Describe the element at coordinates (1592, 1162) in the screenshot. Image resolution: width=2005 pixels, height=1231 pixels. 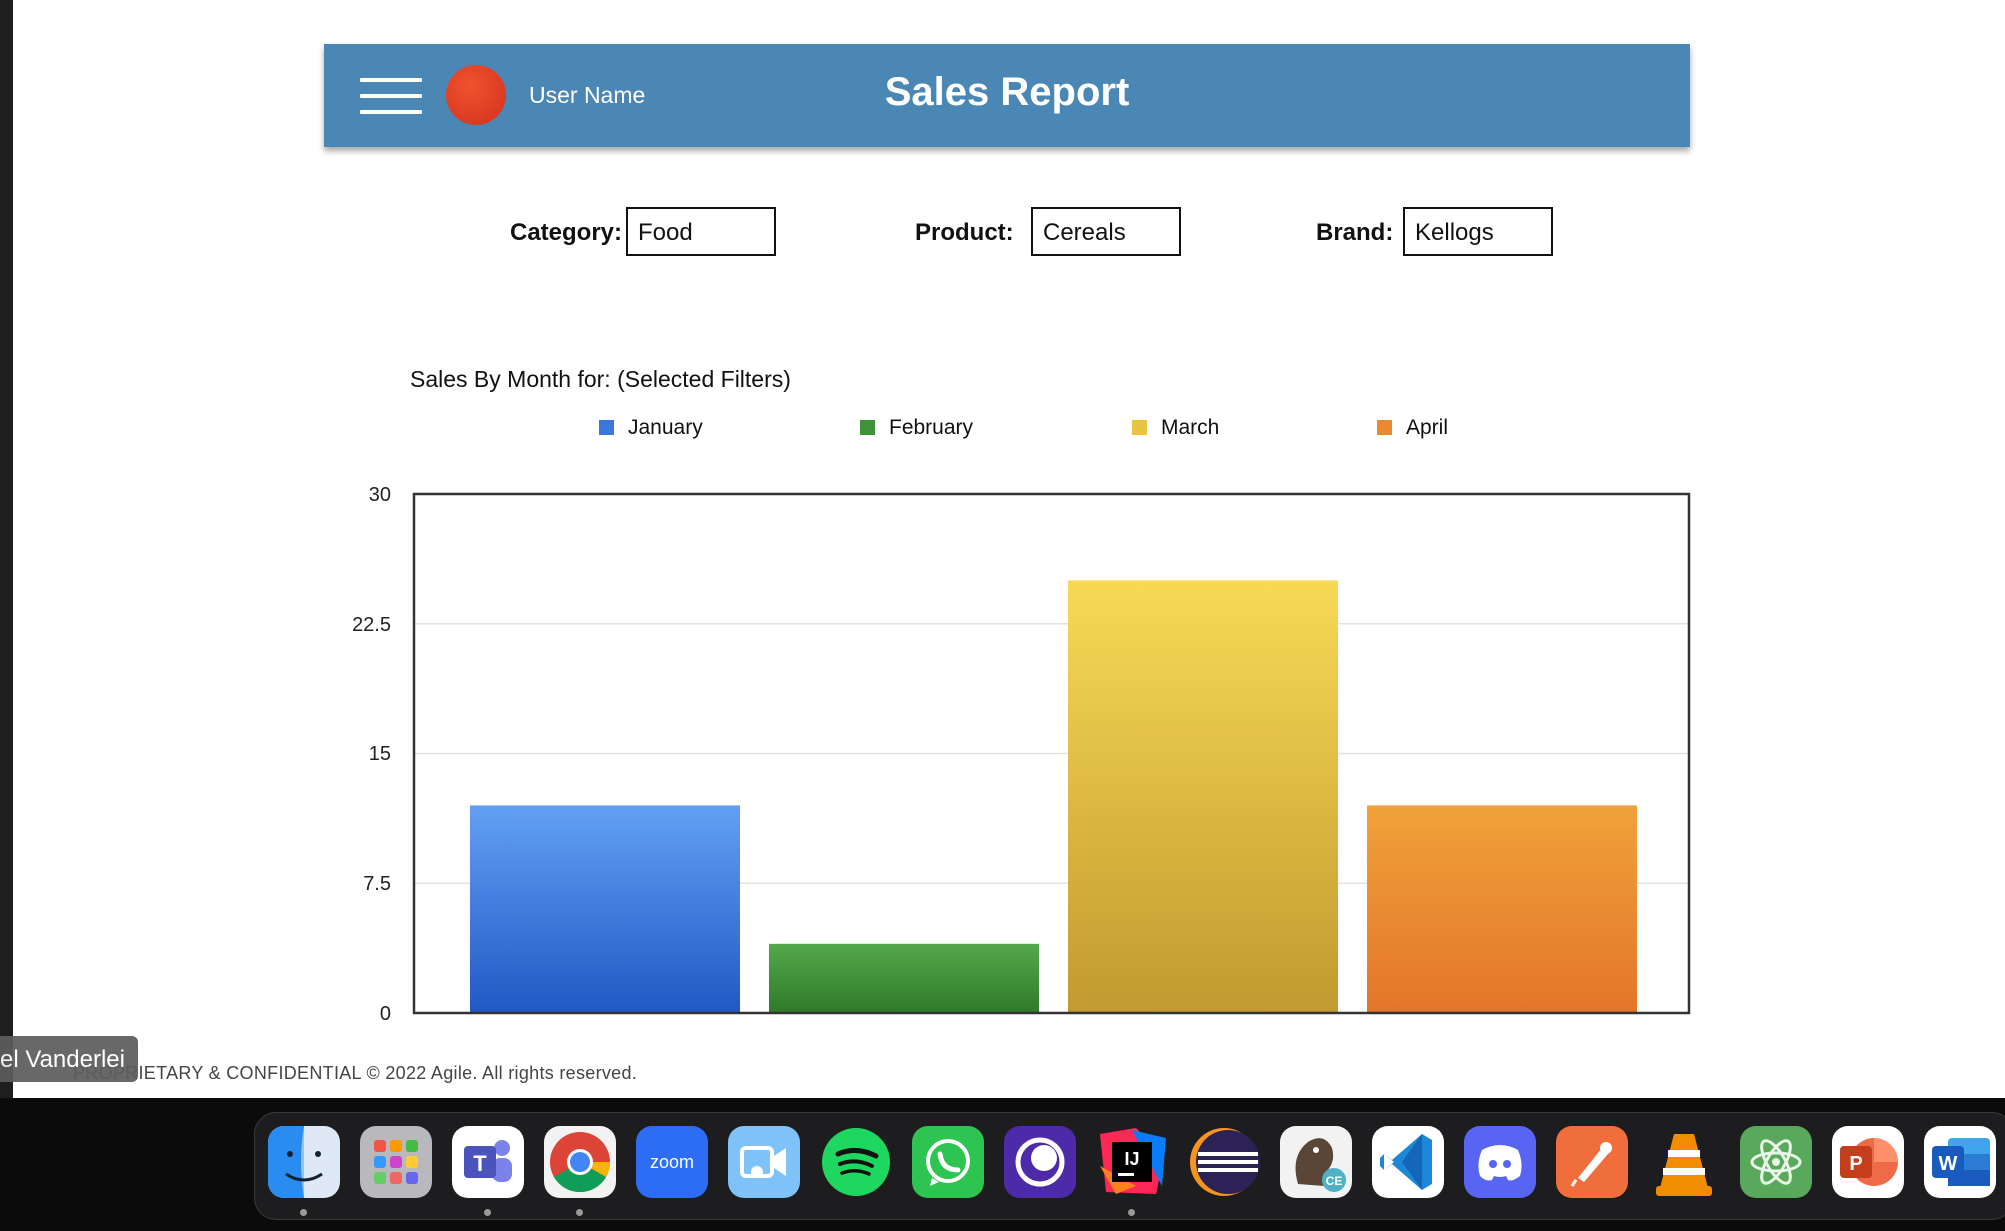
I see `postman-icon` at that location.